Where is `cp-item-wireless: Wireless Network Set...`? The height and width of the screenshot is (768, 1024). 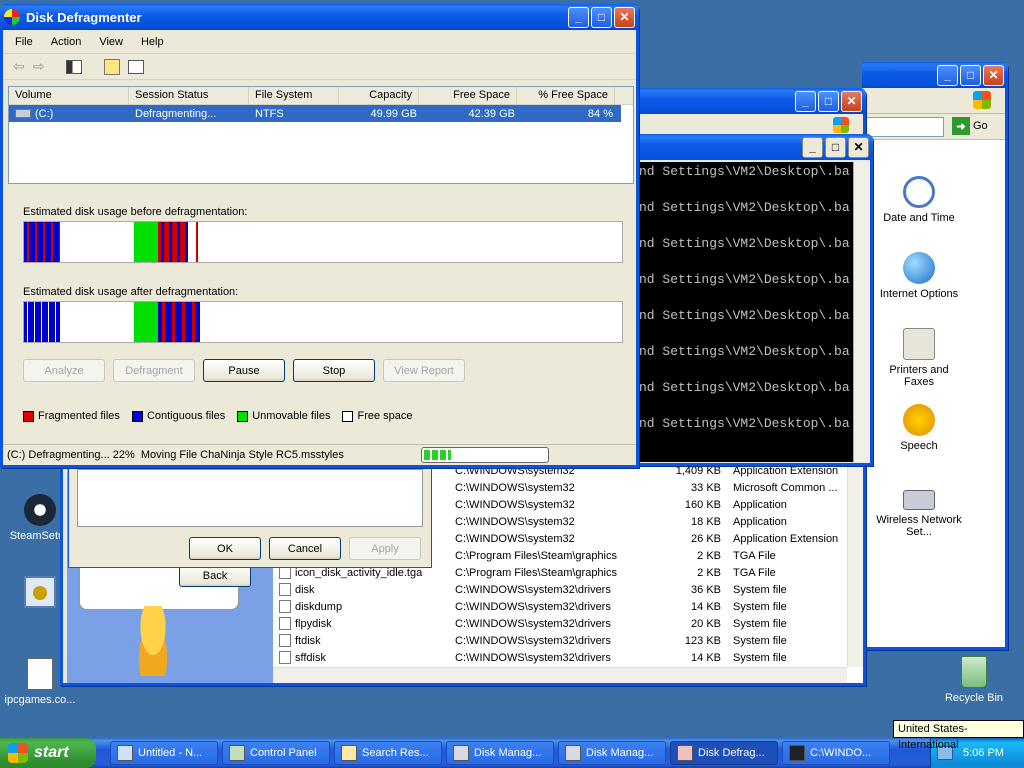 cp-item-wireless: Wireless Network Set... is located at coordinates (919, 509).